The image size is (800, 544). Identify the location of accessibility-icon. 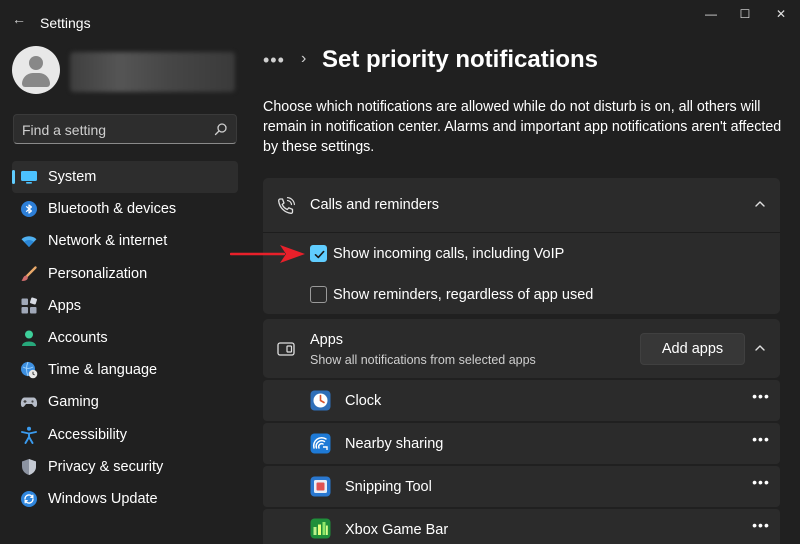
(29, 435).